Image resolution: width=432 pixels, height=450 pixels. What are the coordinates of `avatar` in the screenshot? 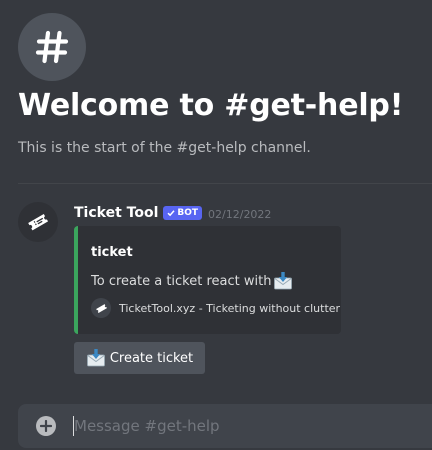 It's located at (38, 222).